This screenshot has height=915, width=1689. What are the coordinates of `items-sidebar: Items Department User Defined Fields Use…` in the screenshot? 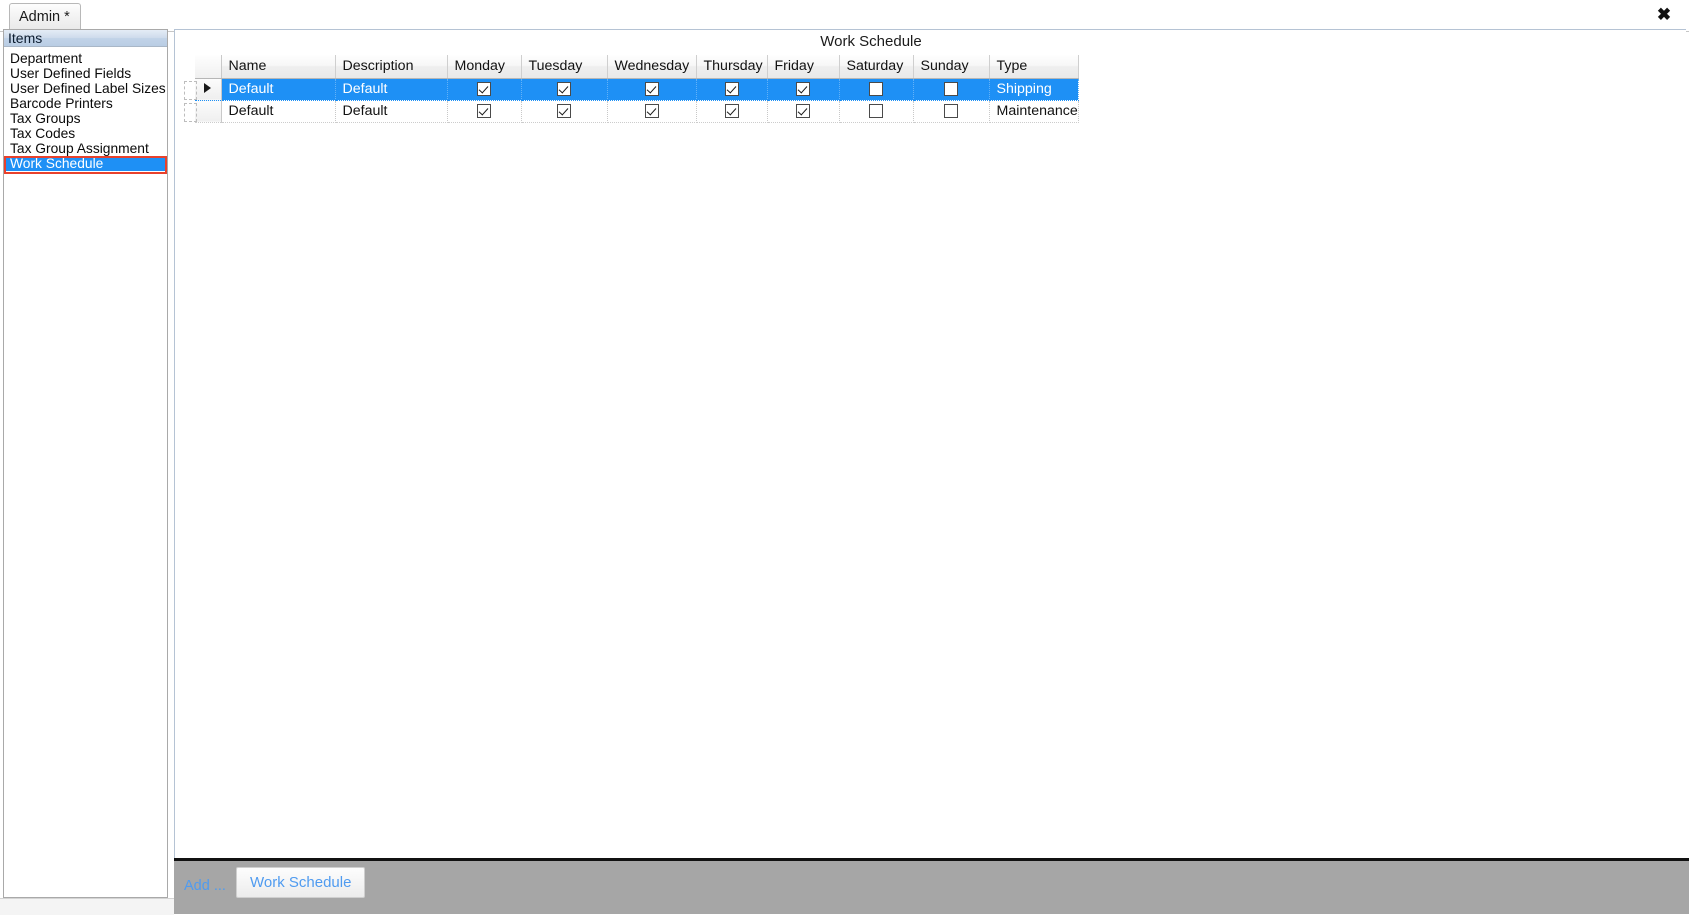 It's located at (85, 463).